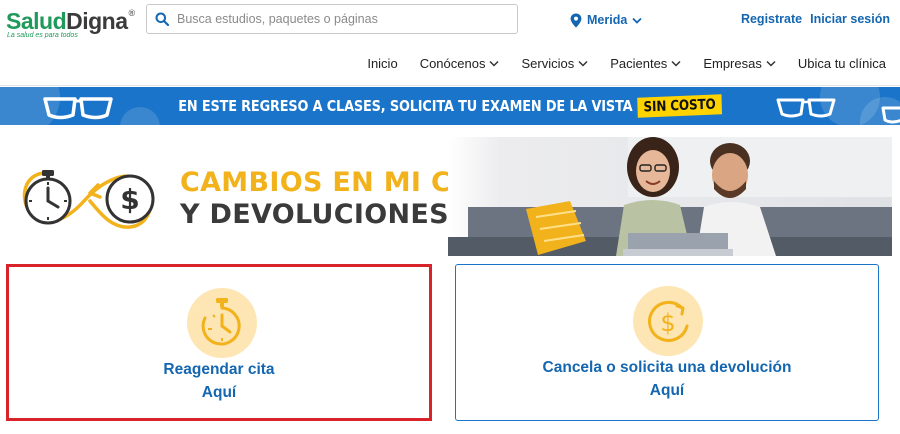  What do you see at coordinates (42, 35) in the screenshot?
I see `logo-tagline: La salud es para todos` at bounding box center [42, 35].